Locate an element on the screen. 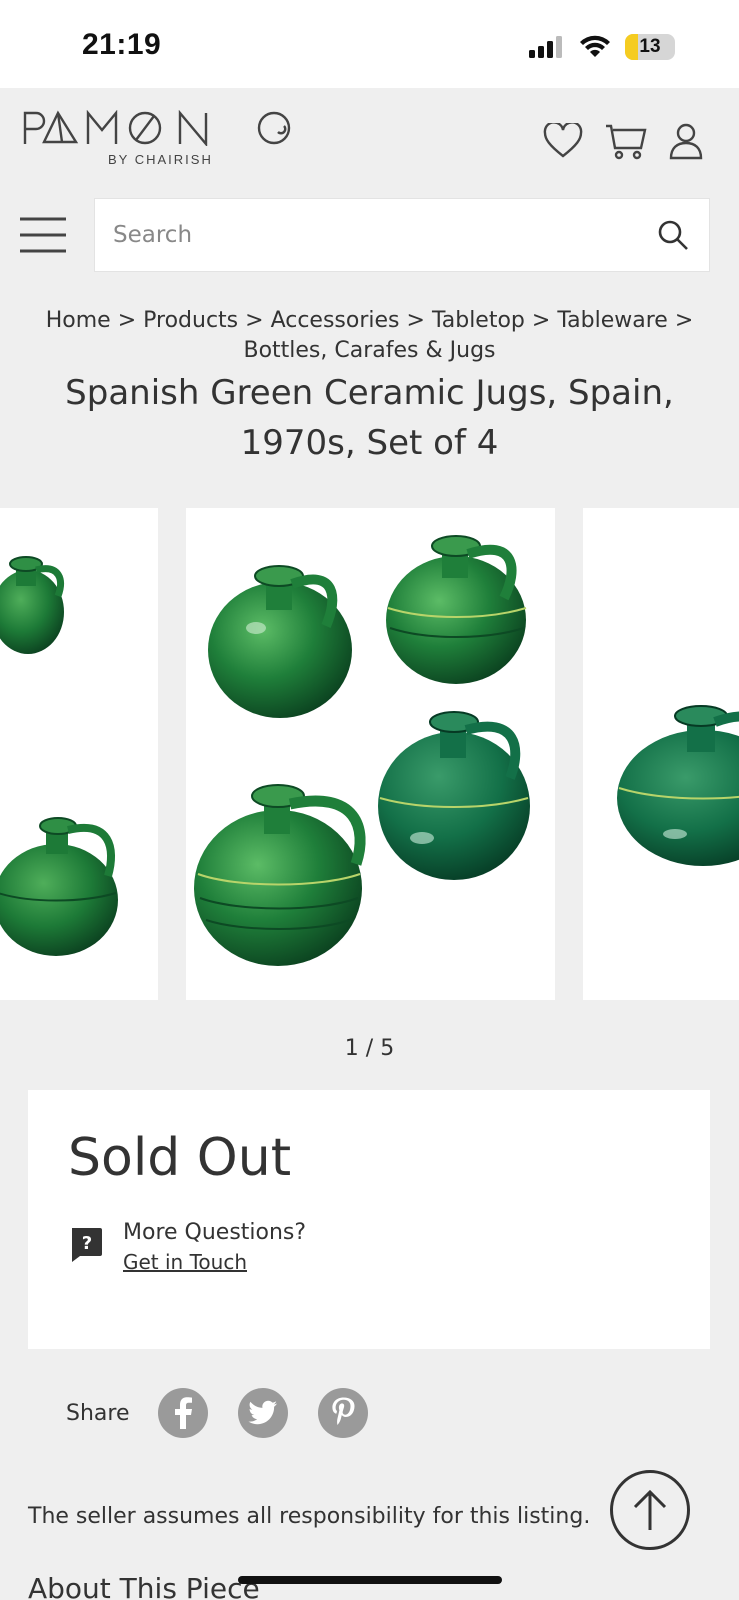 The width and height of the screenshot is (739, 1600). search-box is located at coordinates (402, 235).